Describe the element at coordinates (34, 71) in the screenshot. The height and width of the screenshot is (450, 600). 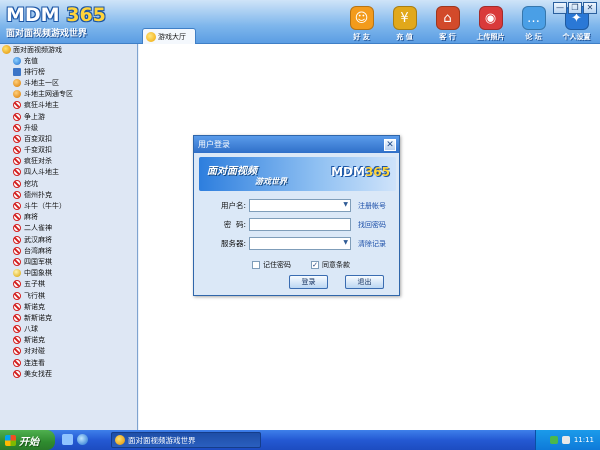
I see `sidebar-item-label: 排行榜` at that location.